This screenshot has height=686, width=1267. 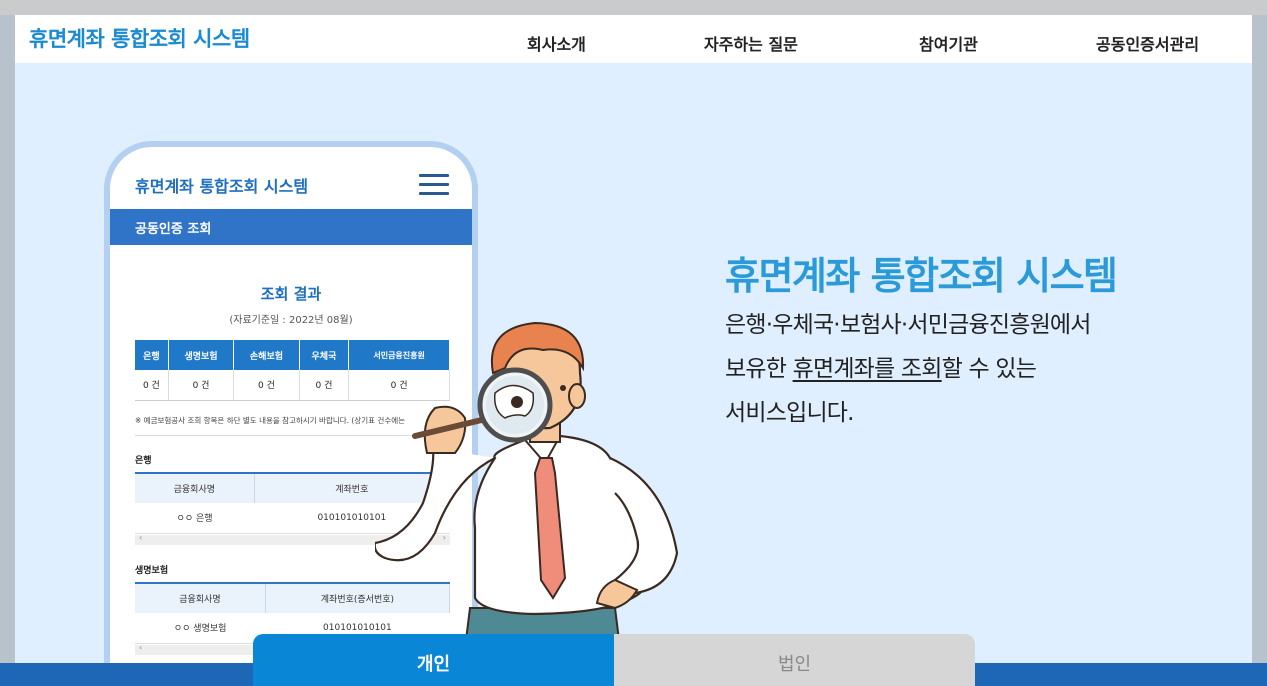 I want to click on nav-company-intro: 회사소개, so click(x=556, y=43).